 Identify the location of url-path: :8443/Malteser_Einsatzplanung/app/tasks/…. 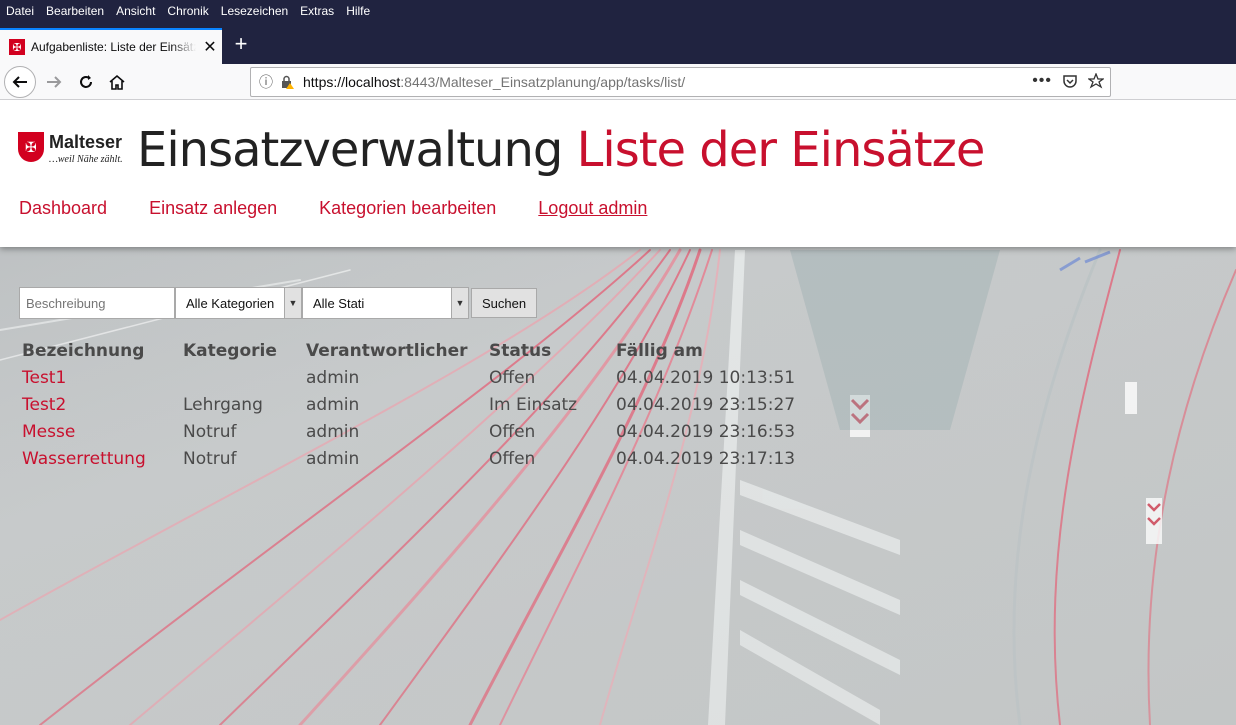
(543, 82).